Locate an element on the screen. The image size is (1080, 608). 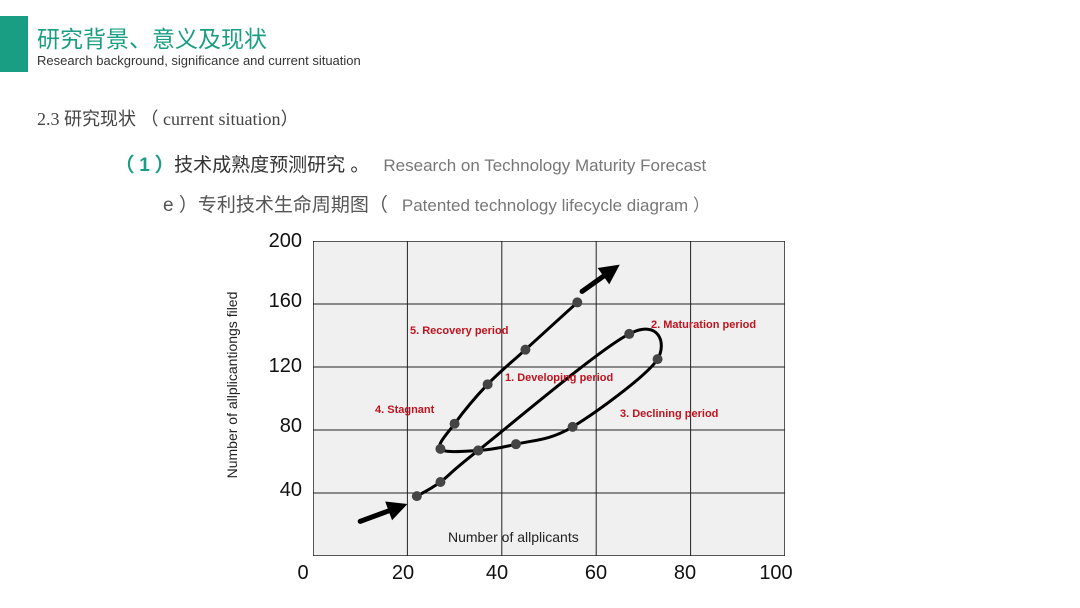
annotation-developing: 1. Developing period is located at coordinates (559, 378).